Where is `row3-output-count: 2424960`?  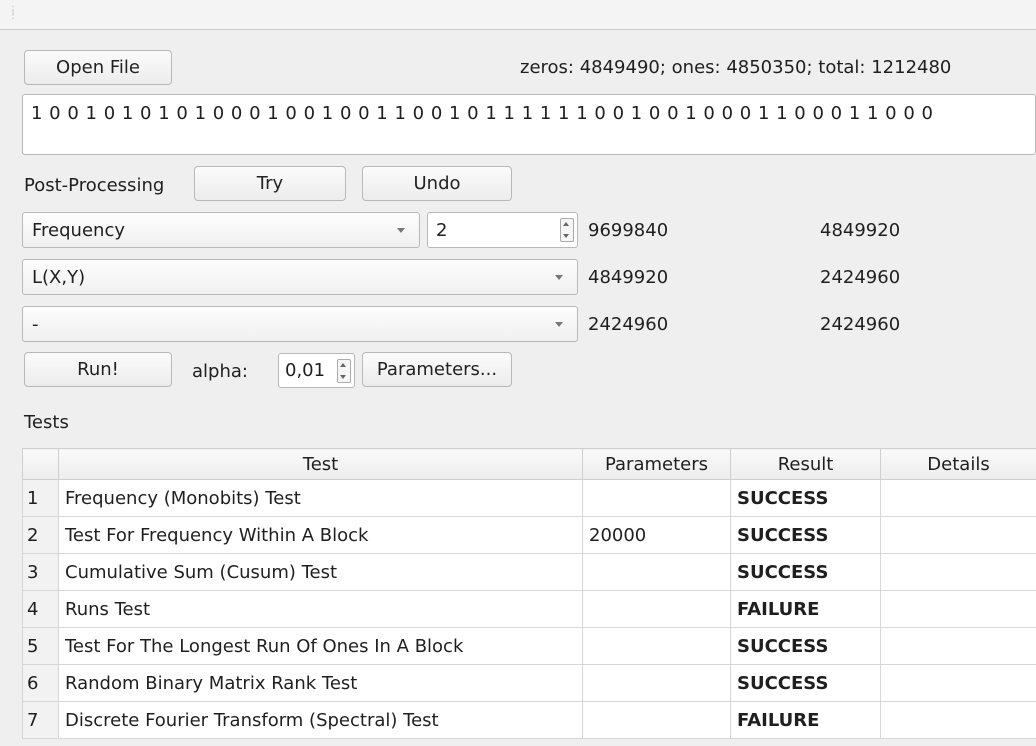
row3-output-count: 2424960 is located at coordinates (860, 324).